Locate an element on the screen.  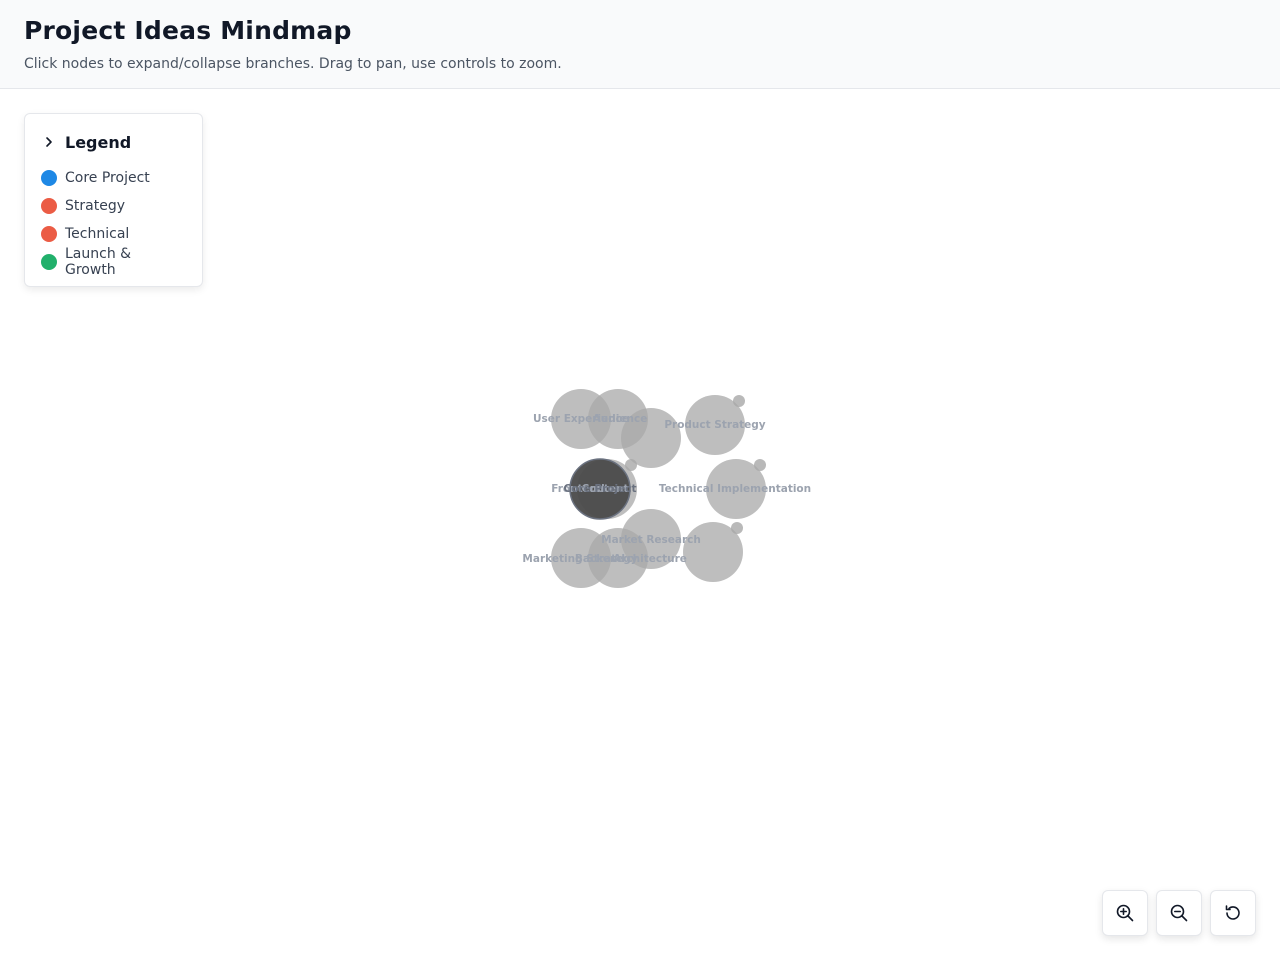
node-label: Product Strategy is located at coordinates (714, 425).